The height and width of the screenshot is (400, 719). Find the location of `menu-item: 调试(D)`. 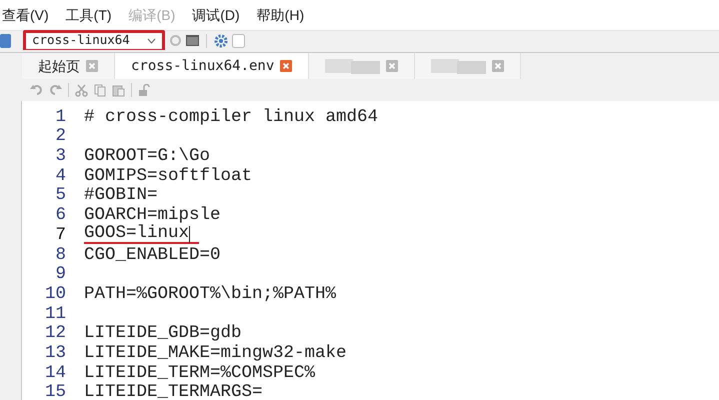

menu-item: 调试(D) is located at coordinates (216, 15).